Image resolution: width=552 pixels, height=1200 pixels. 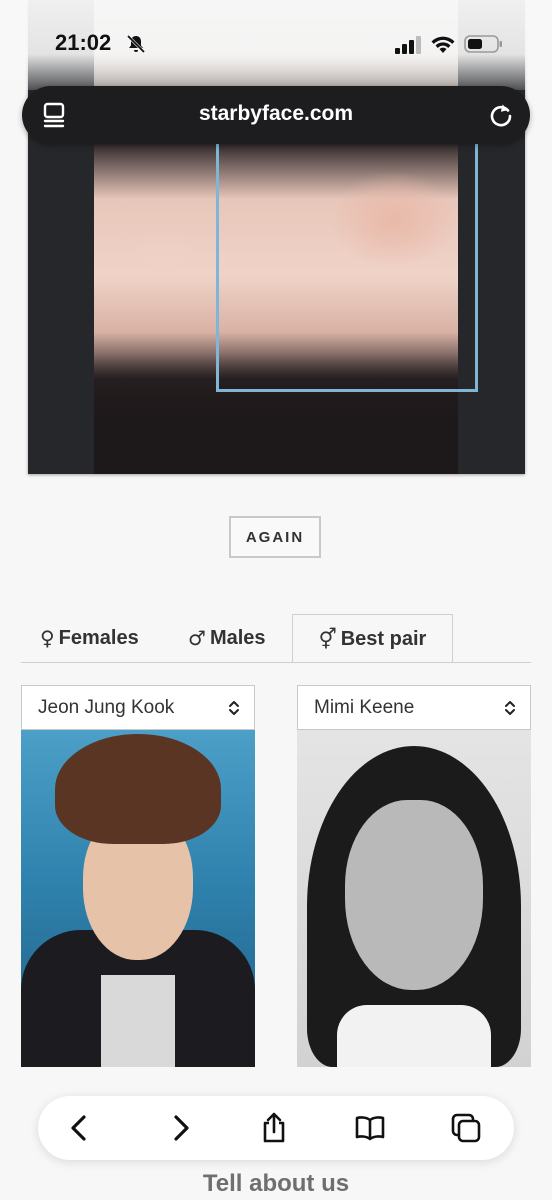 I want to click on tabs-overview-icon, so click(x=466, y=1128).